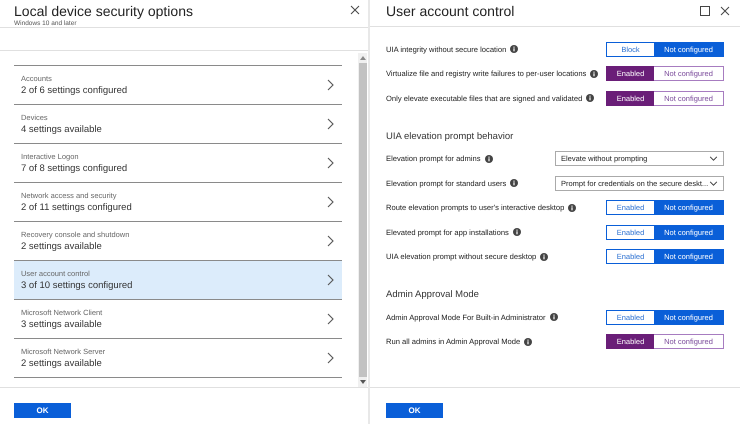 The image size is (740, 424). Describe the element at coordinates (705, 11) in the screenshot. I see `maximize-icon` at that location.